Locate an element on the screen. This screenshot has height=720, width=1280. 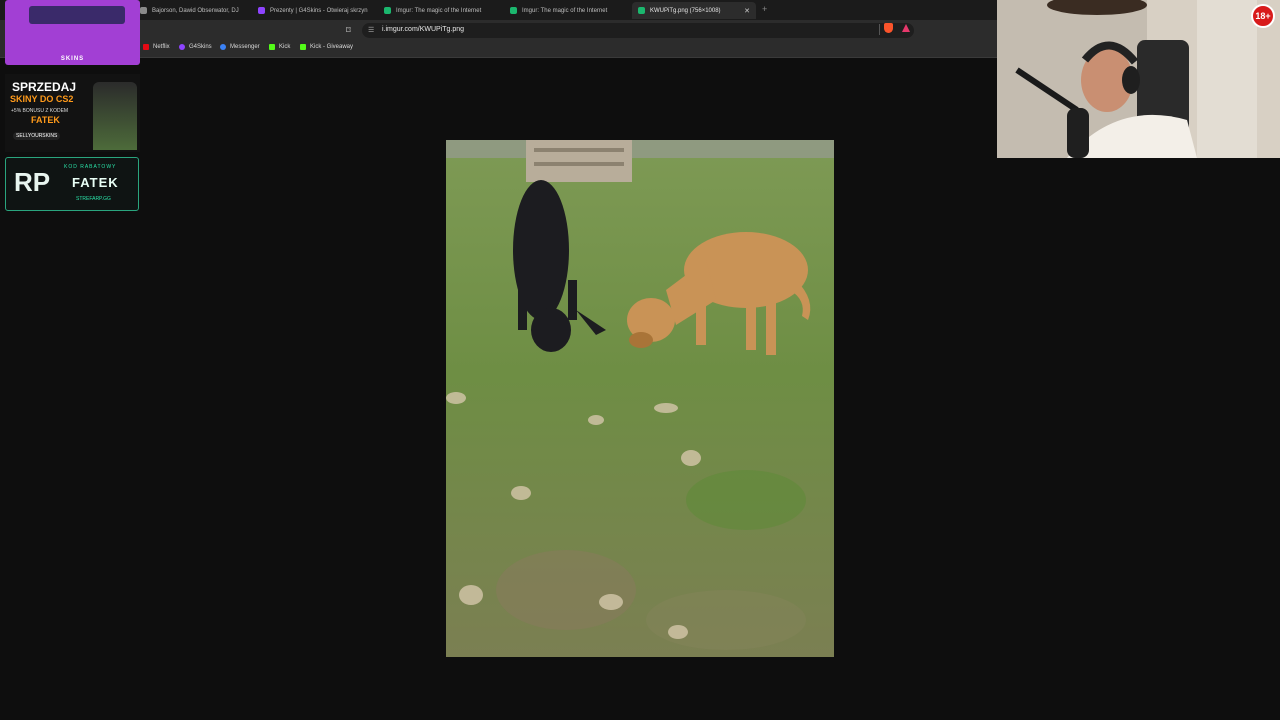
bookmark-g4skins: G4Skins is located at coordinates (195, 47).